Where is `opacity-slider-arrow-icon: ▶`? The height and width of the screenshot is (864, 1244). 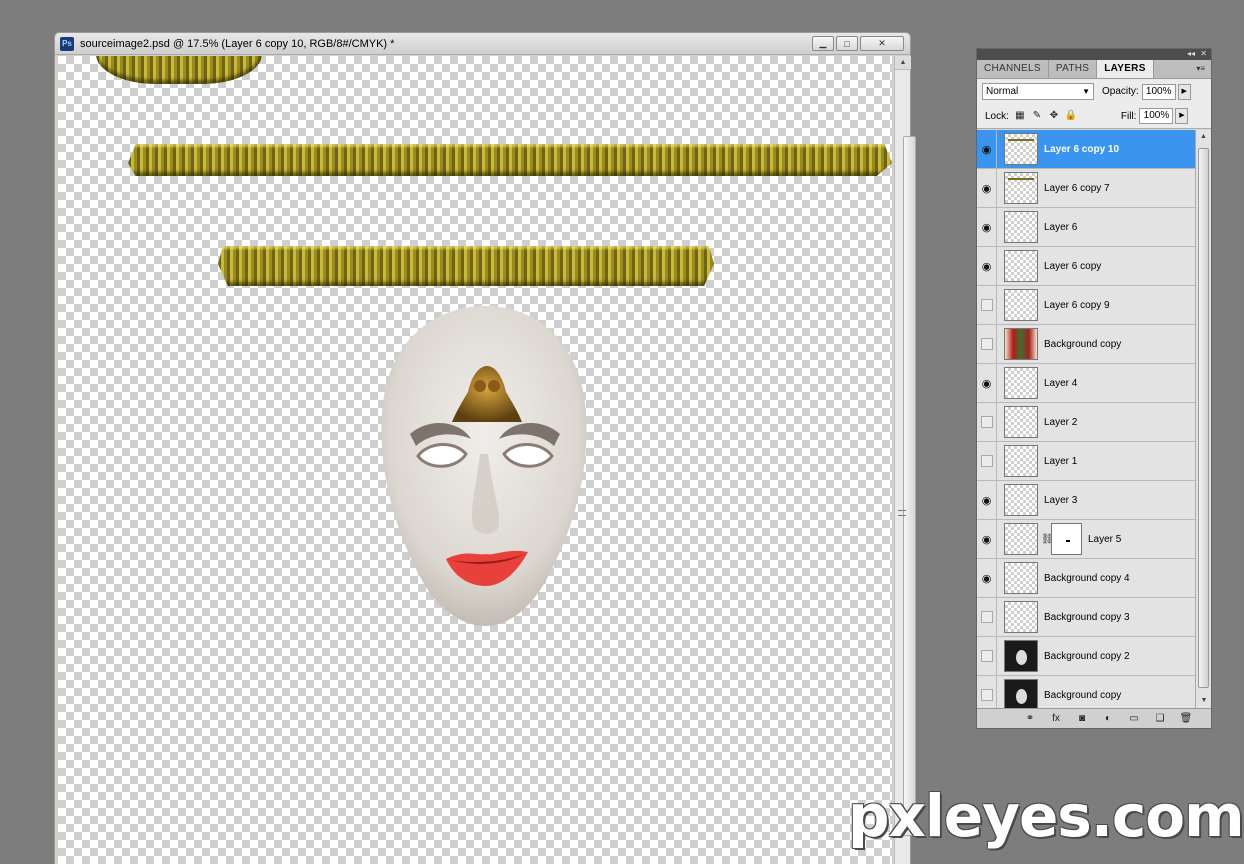
opacity-slider-arrow-icon: ▶ is located at coordinates (1184, 91).